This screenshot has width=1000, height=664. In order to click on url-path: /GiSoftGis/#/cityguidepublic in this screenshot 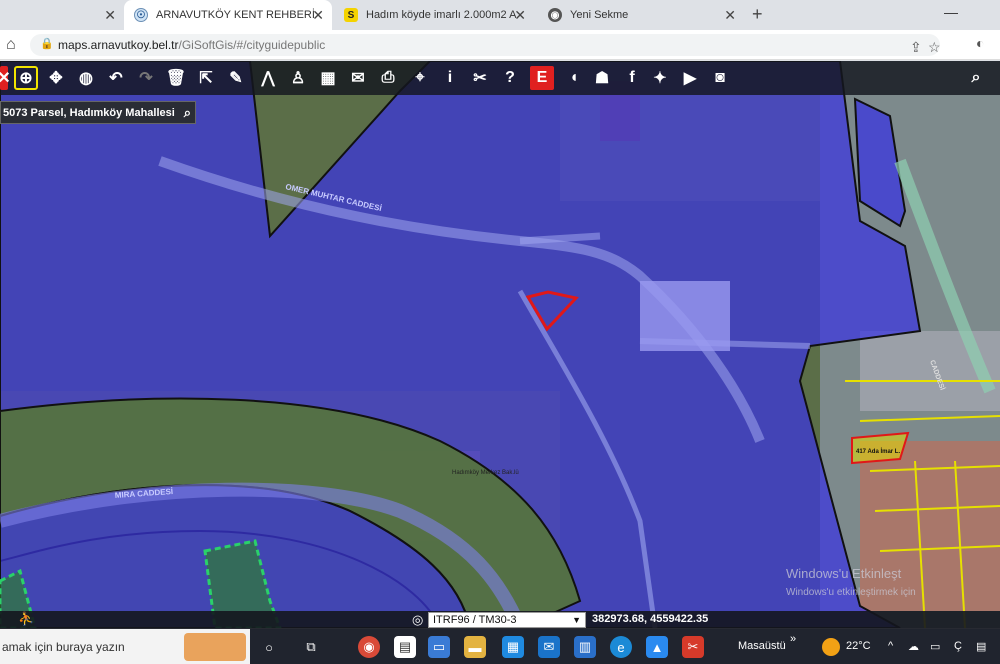, I will do `click(252, 45)`.